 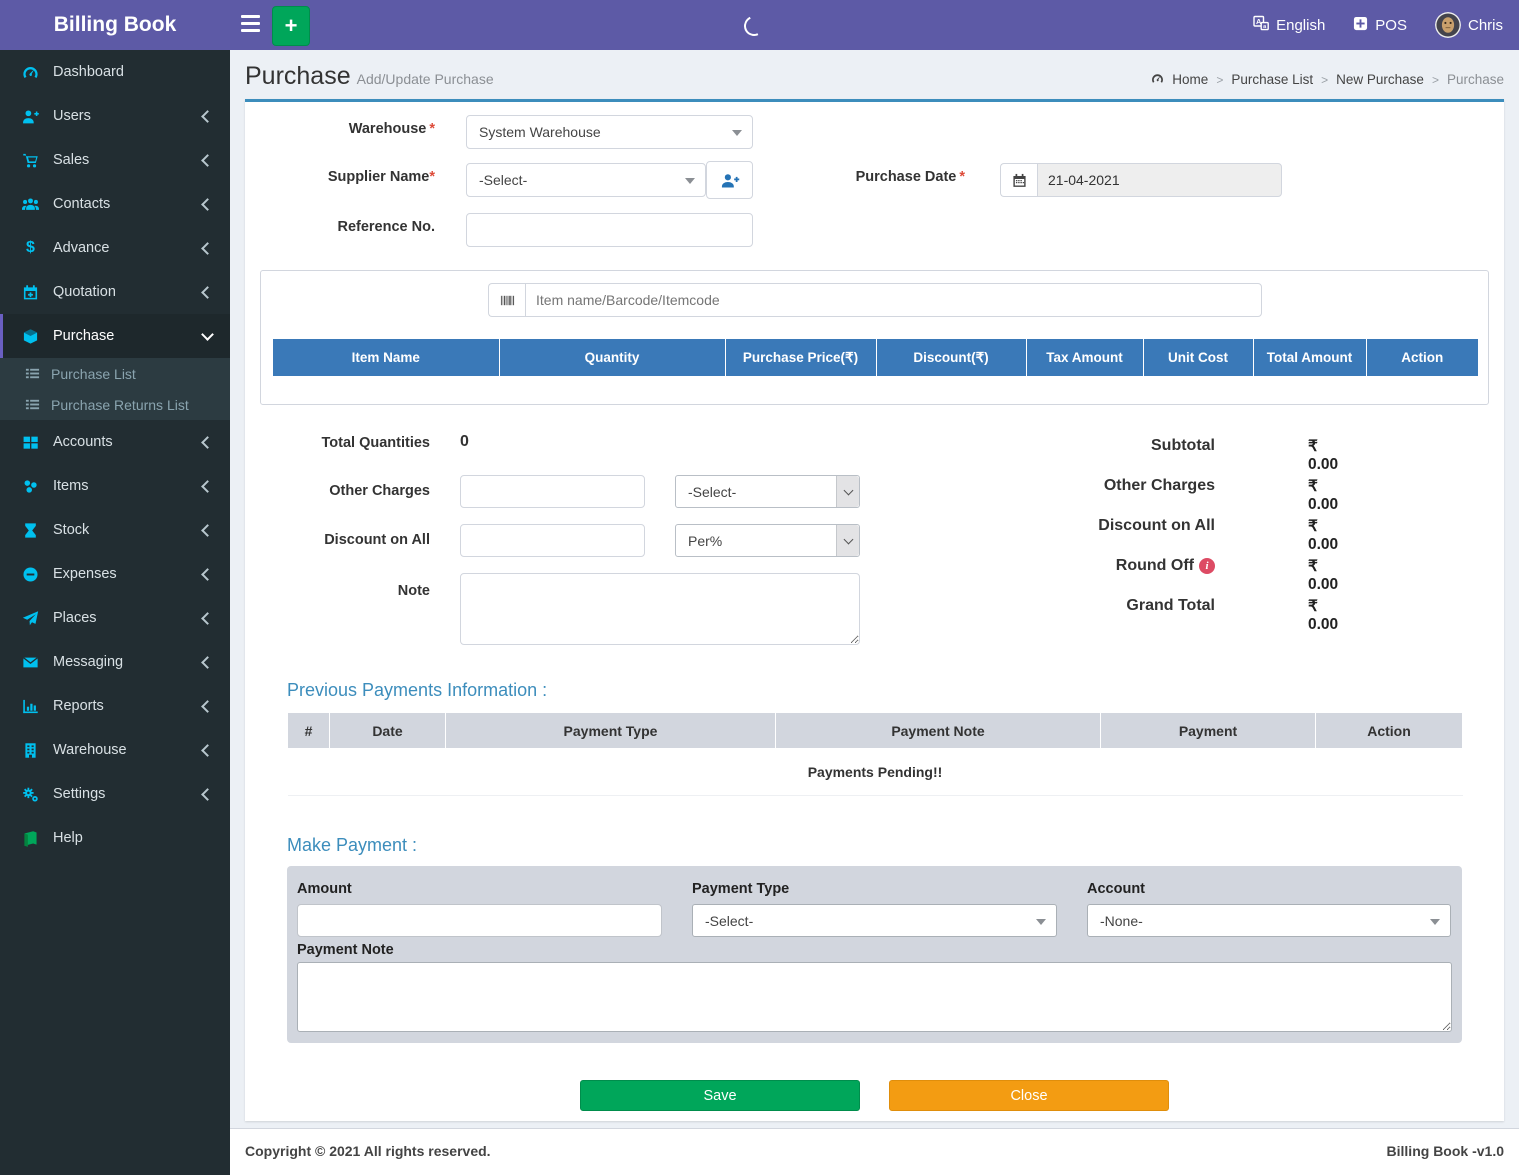 I want to click on sidebar-item-purchase-list: Purchase List, so click(x=115, y=373).